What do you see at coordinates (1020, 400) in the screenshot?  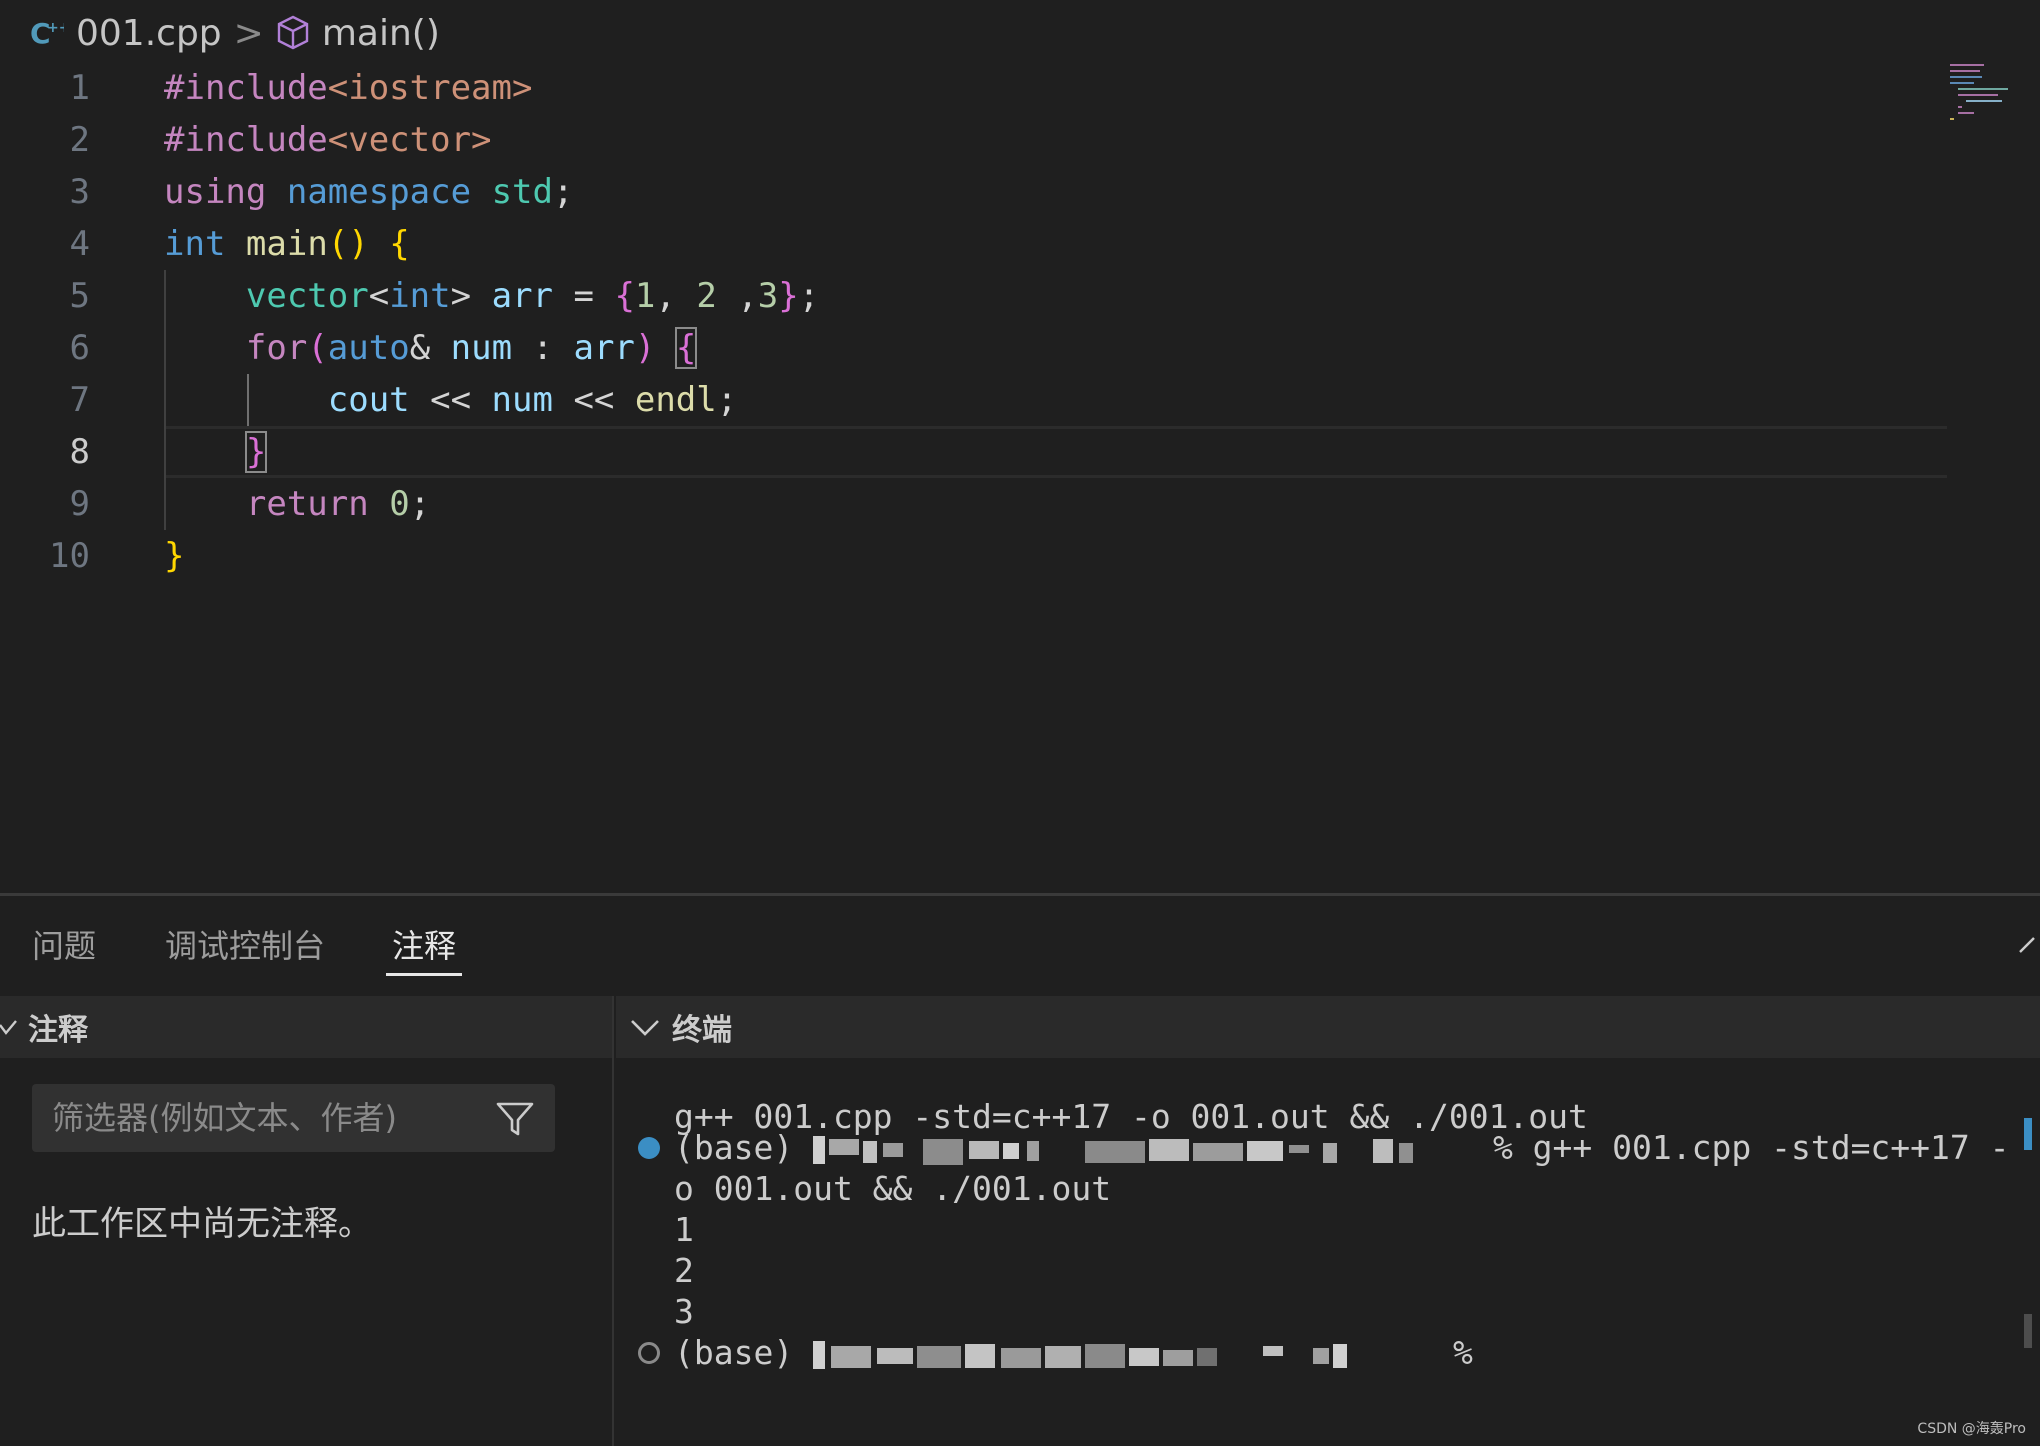 I see `code-line: 7 cout << num << endl;` at bounding box center [1020, 400].